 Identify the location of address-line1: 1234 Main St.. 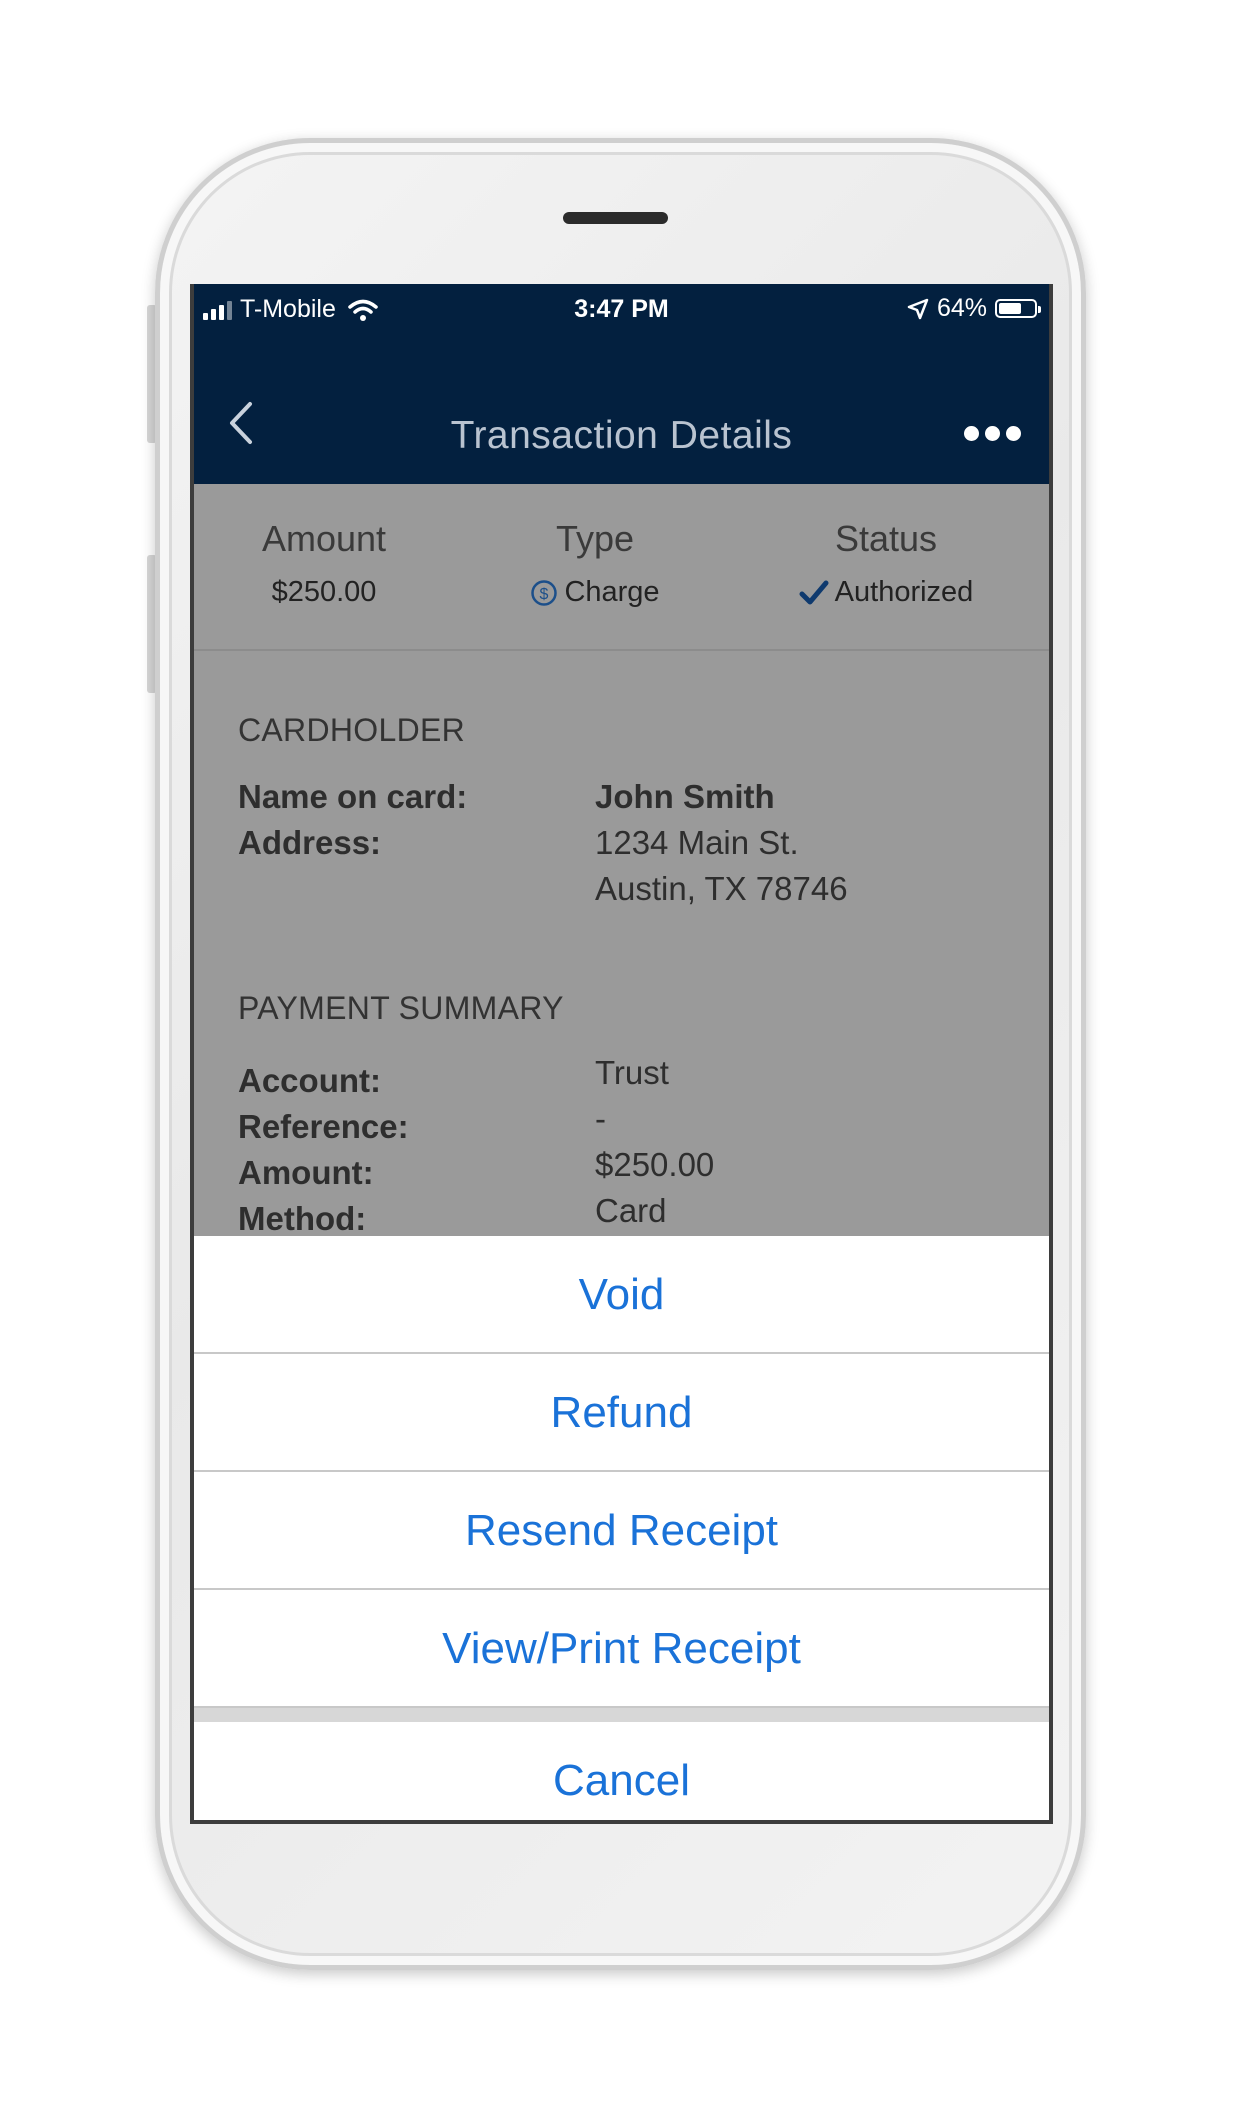
(697, 842).